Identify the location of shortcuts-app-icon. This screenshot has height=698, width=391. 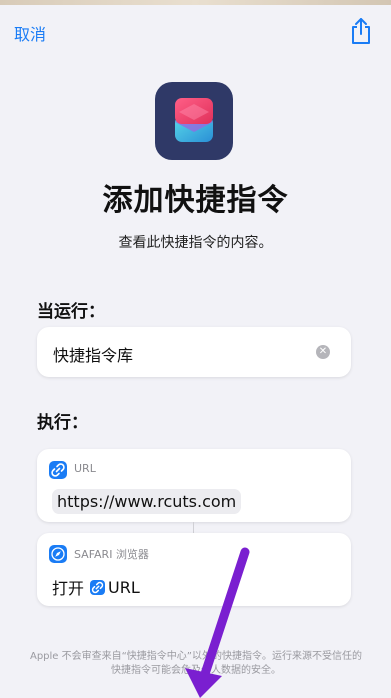
(194, 121).